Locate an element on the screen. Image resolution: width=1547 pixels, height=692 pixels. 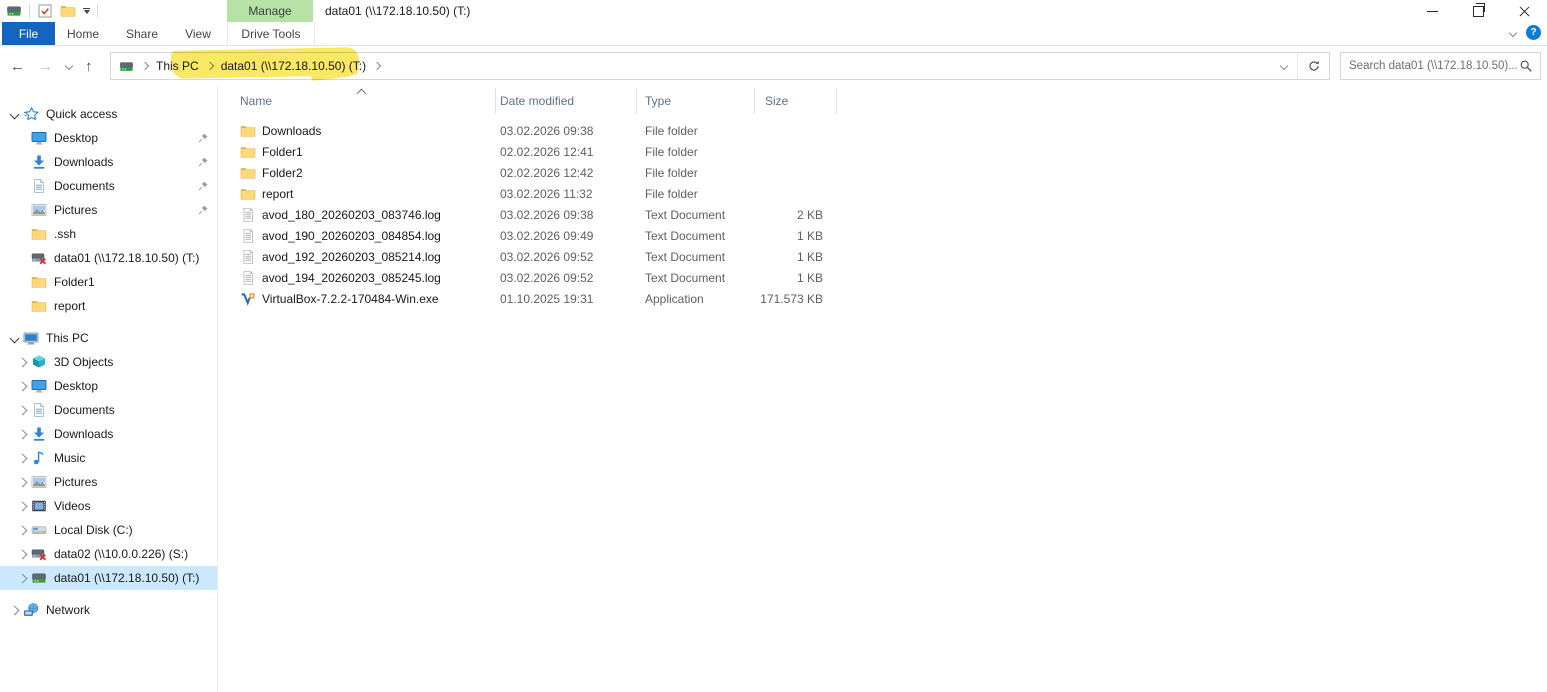
sidebar-section-quick-access: Quick access is located at coordinates (108, 114).